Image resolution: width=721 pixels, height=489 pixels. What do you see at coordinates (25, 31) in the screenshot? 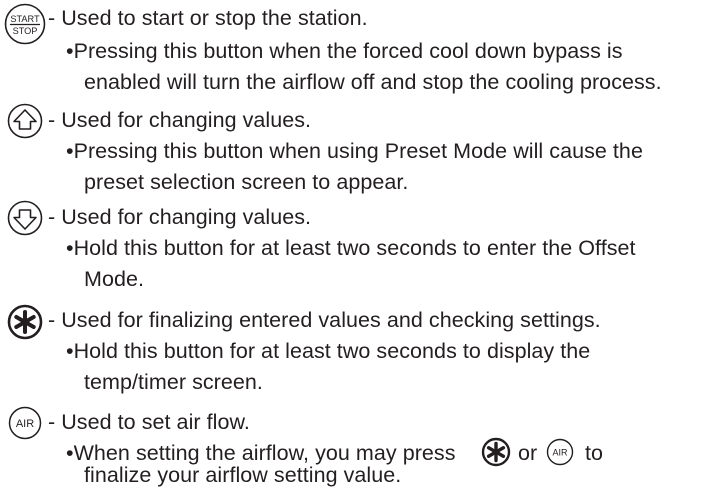
I see `svg-text: STOP` at bounding box center [25, 31].